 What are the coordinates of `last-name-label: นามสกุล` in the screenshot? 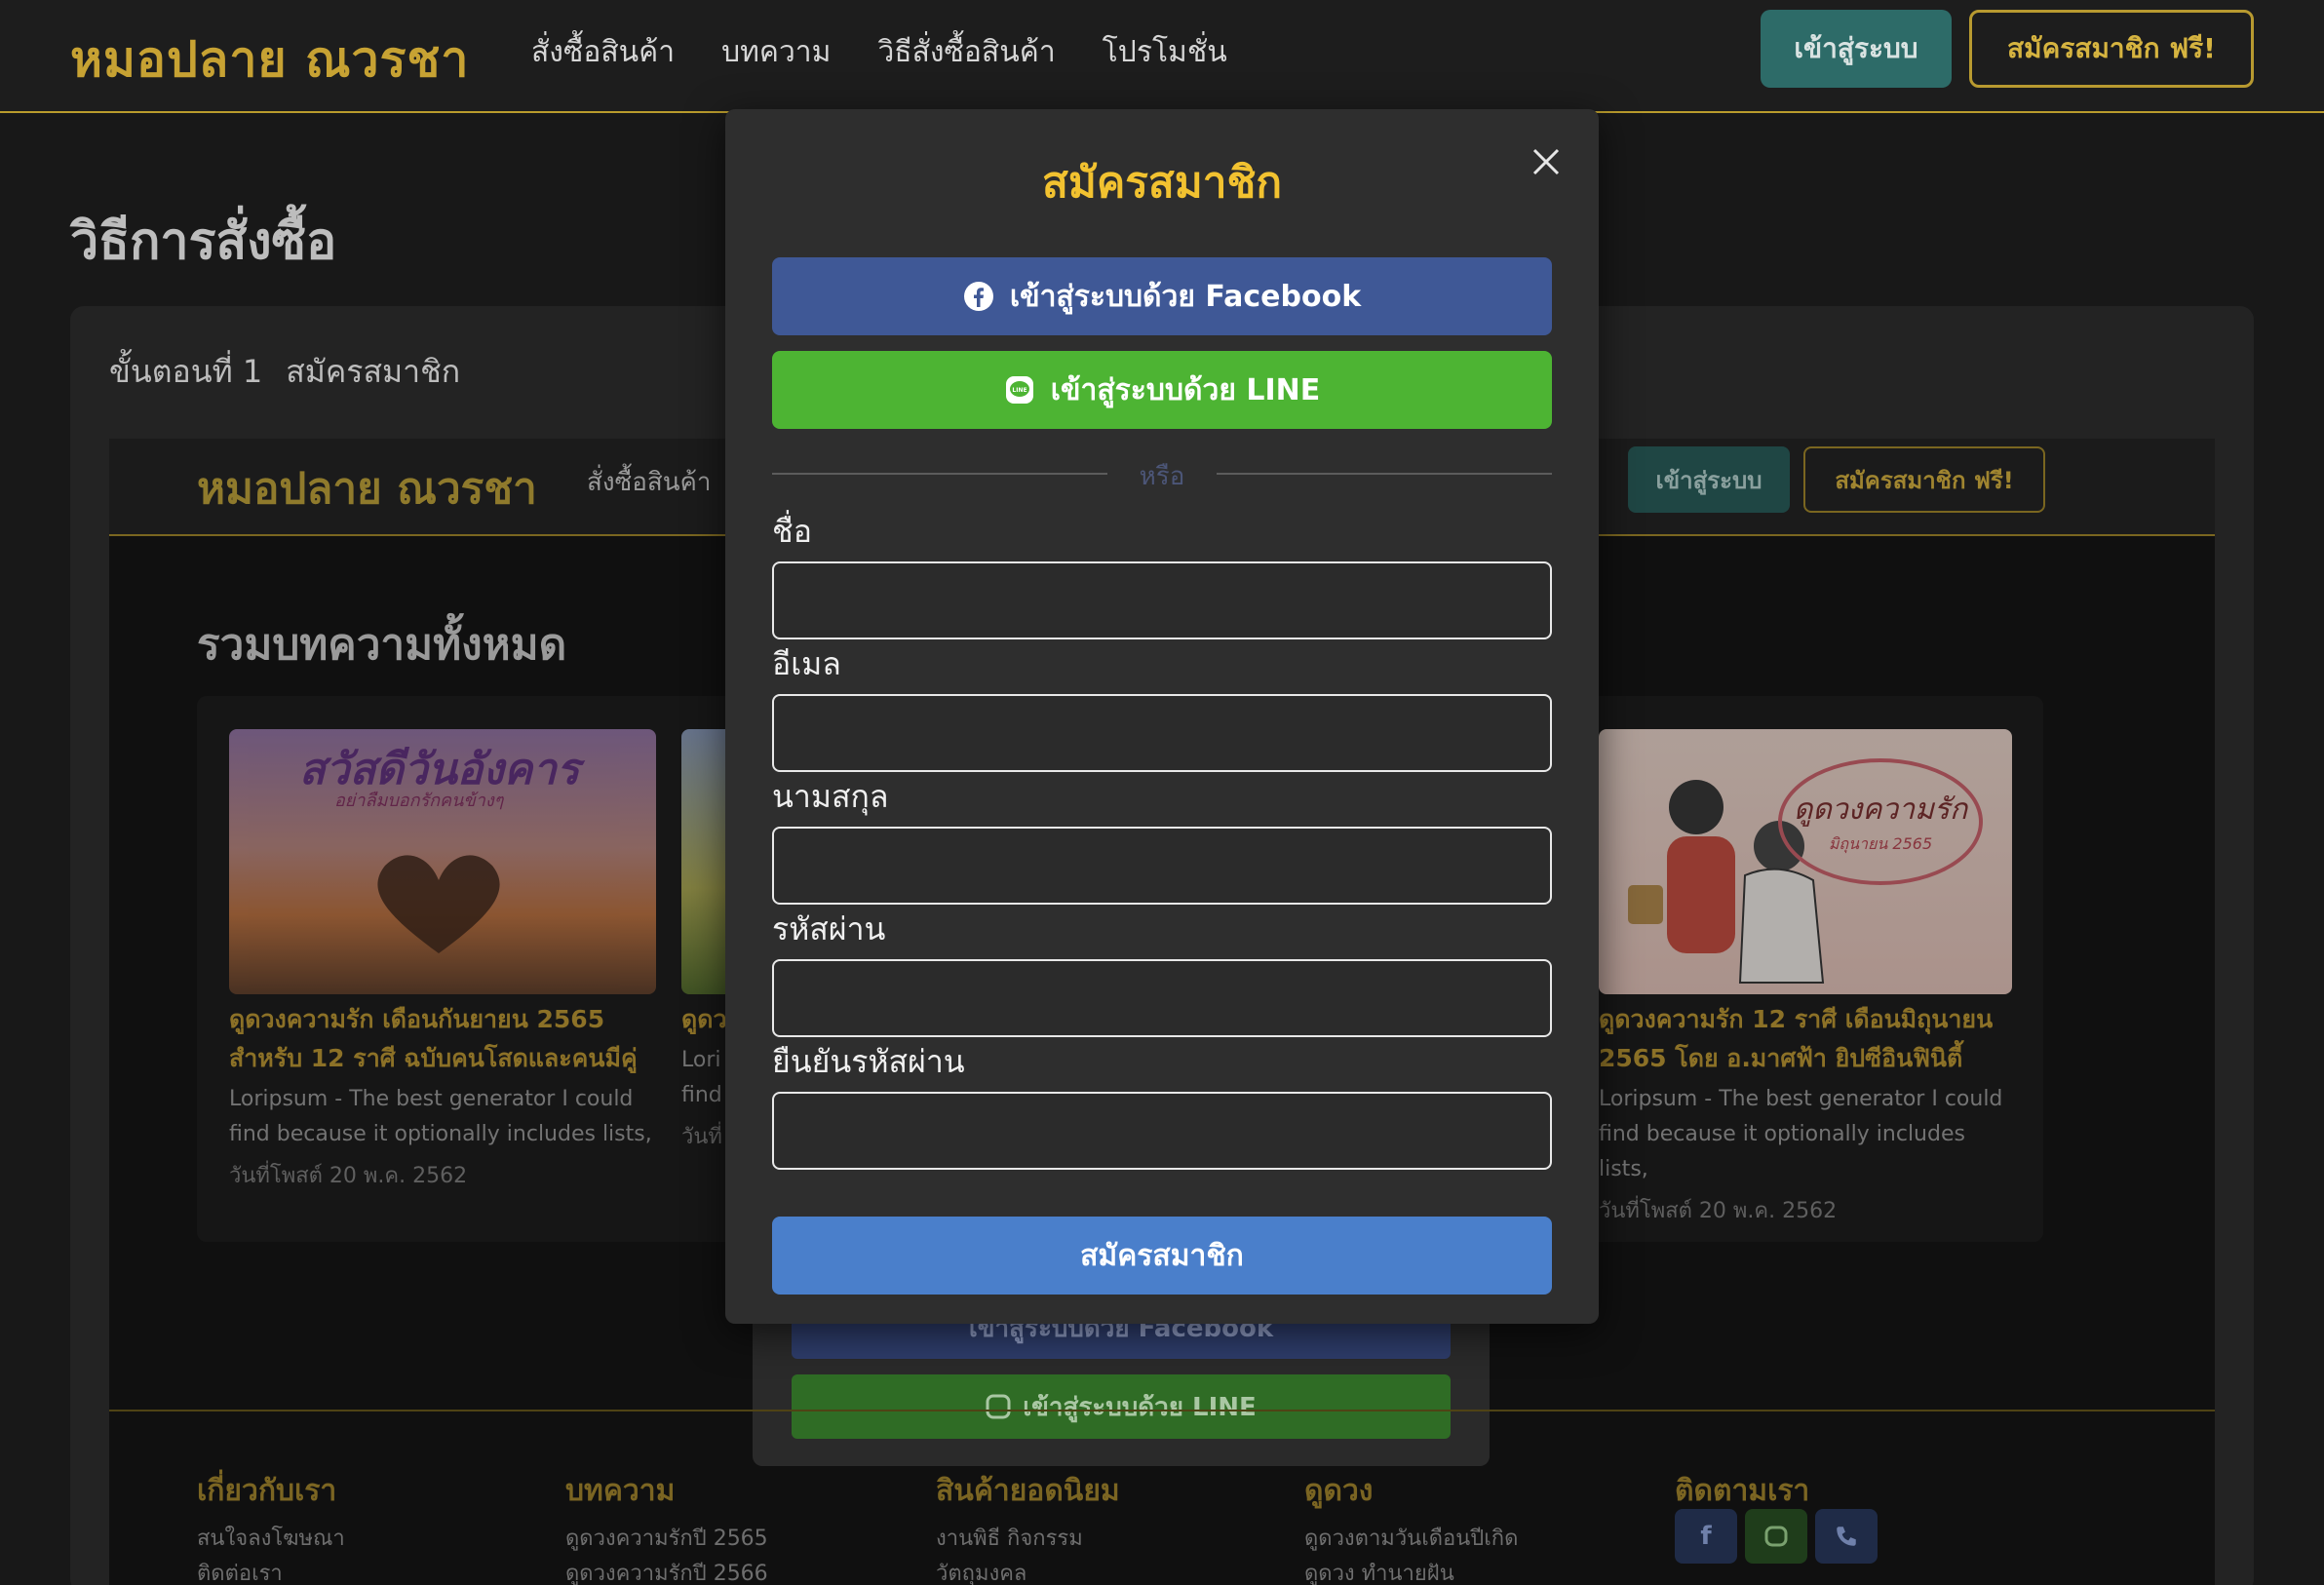 It's located at (830, 797).